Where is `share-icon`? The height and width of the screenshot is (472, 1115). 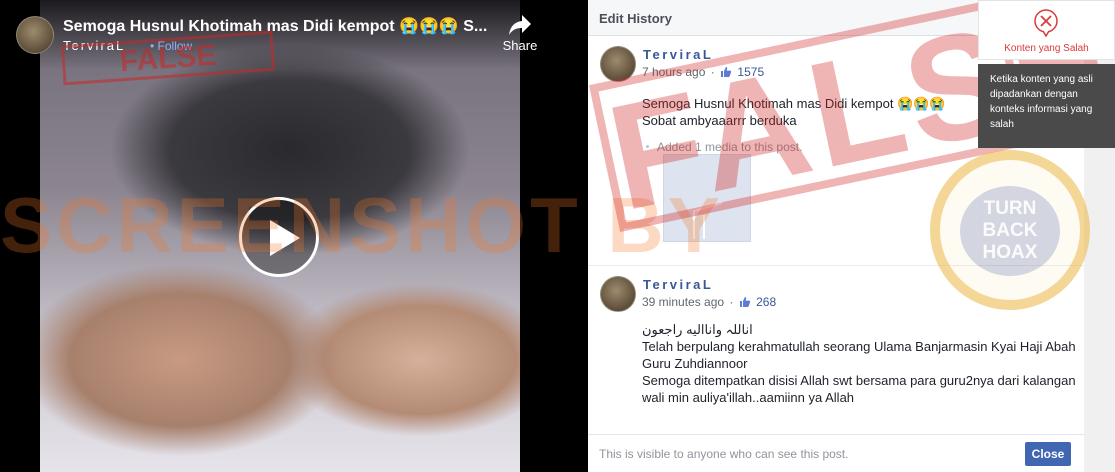 share-icon is located at coordinates (520, 25).